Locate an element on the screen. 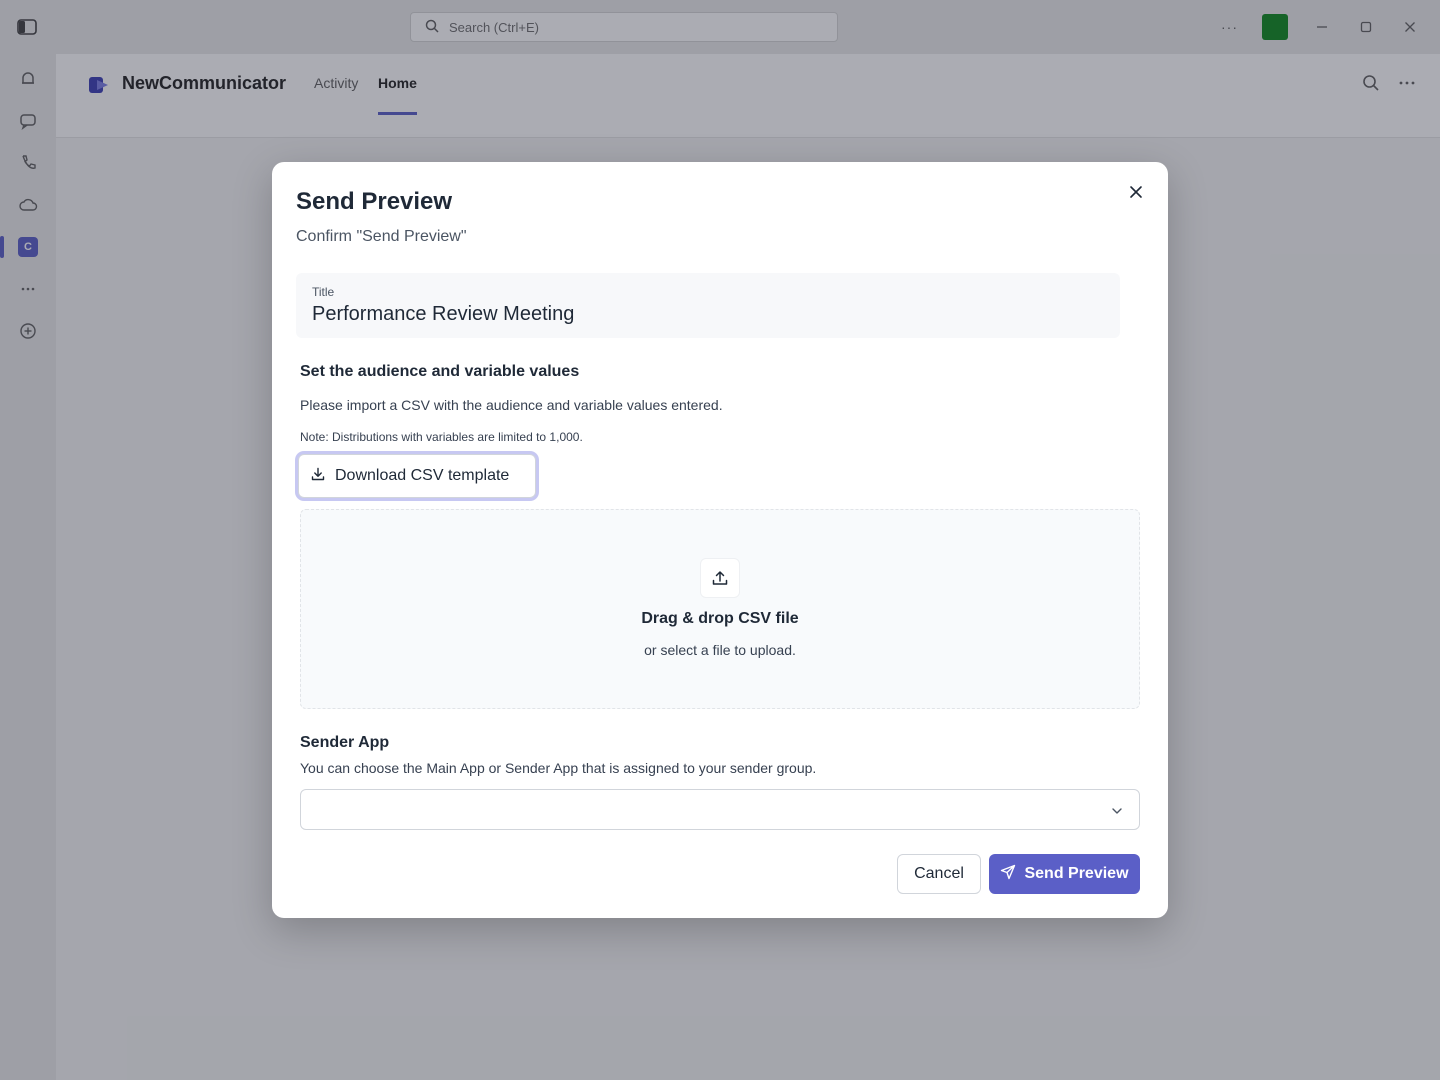 This screenshot has width=1440, height=1080. download-csv-template-label: Download CSV template is located at coordinates (422, 475).